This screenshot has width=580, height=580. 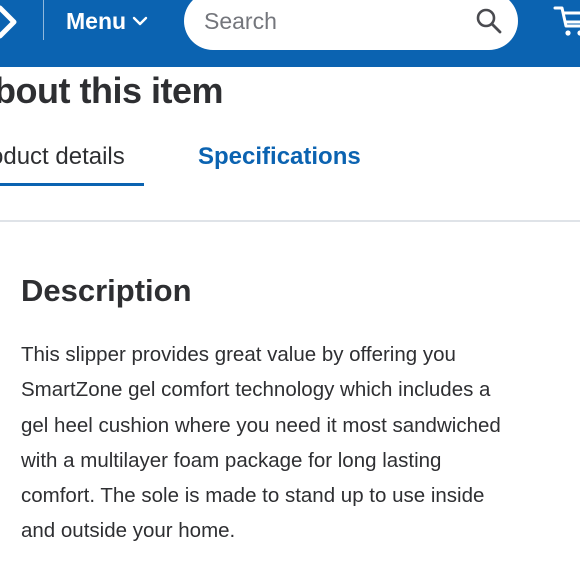 What do you see at coordinates (566, 20) in the screenshot?
I see `cart-icon` at bounding box center [566, 20].